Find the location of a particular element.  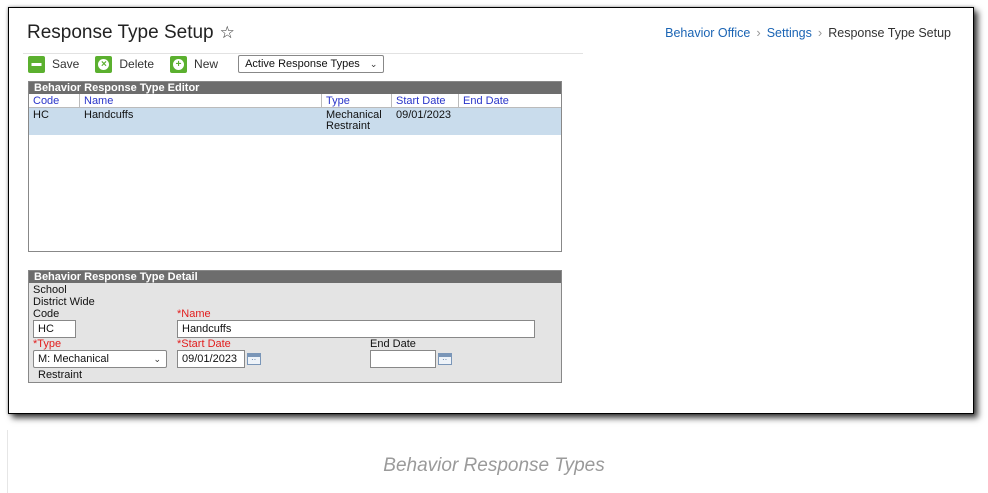

column-header-name: Name is located at coordinates (201, 100).